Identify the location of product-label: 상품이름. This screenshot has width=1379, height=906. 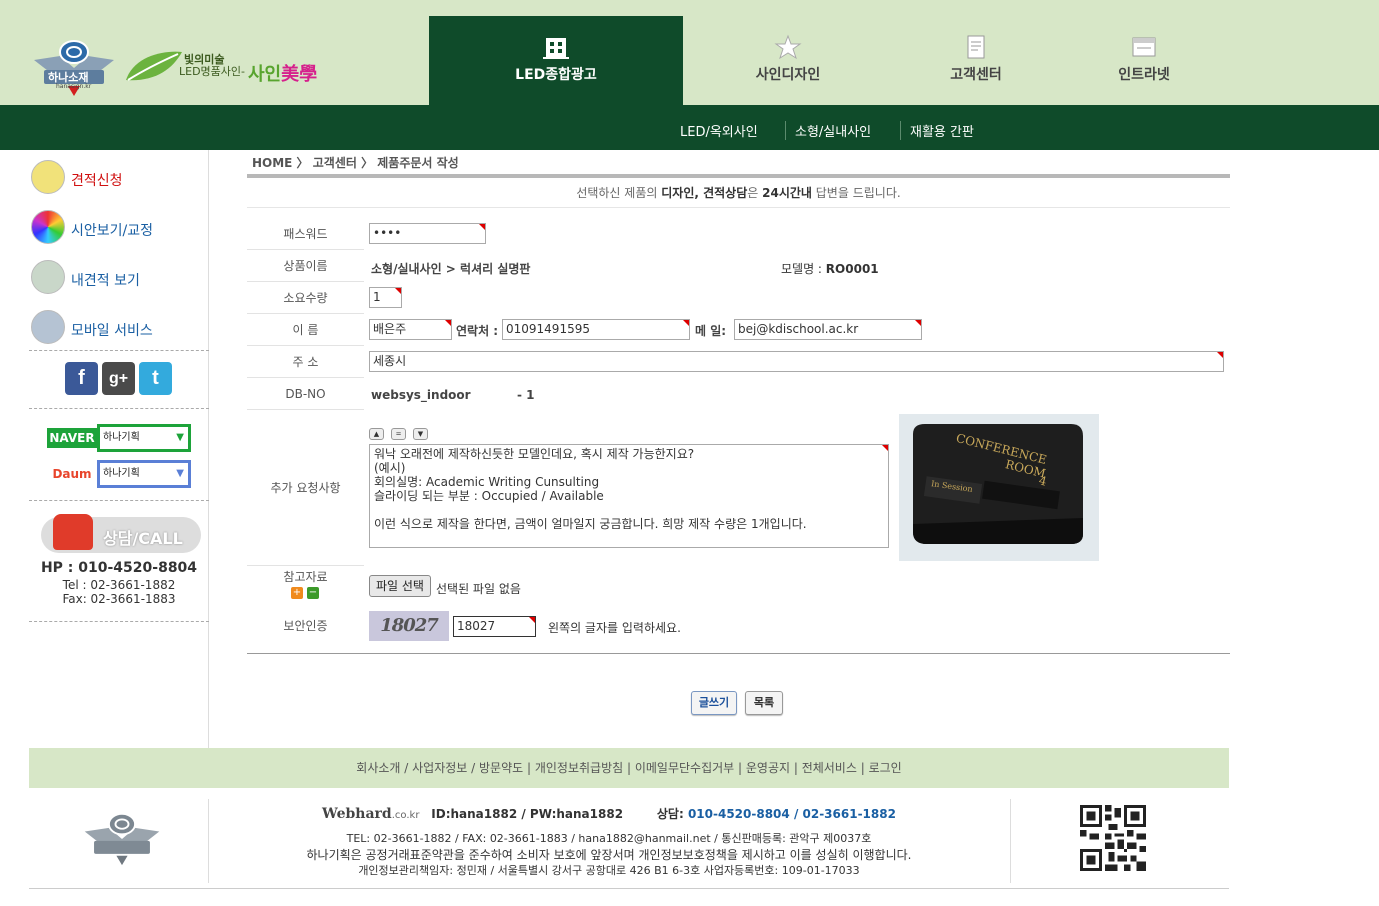
(305, 266).